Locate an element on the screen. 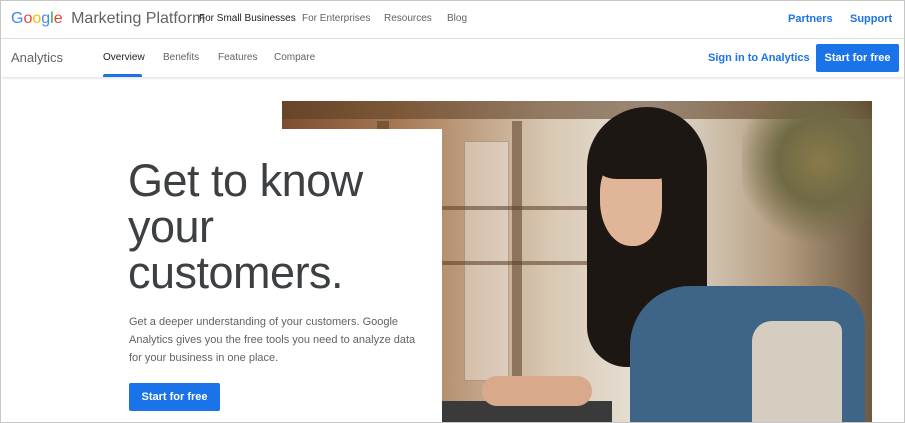 The width and height of the screenshot is (905, 423). google-marketing-platform-logo: Google Marketing Platform is located at coordinates (108, 19).